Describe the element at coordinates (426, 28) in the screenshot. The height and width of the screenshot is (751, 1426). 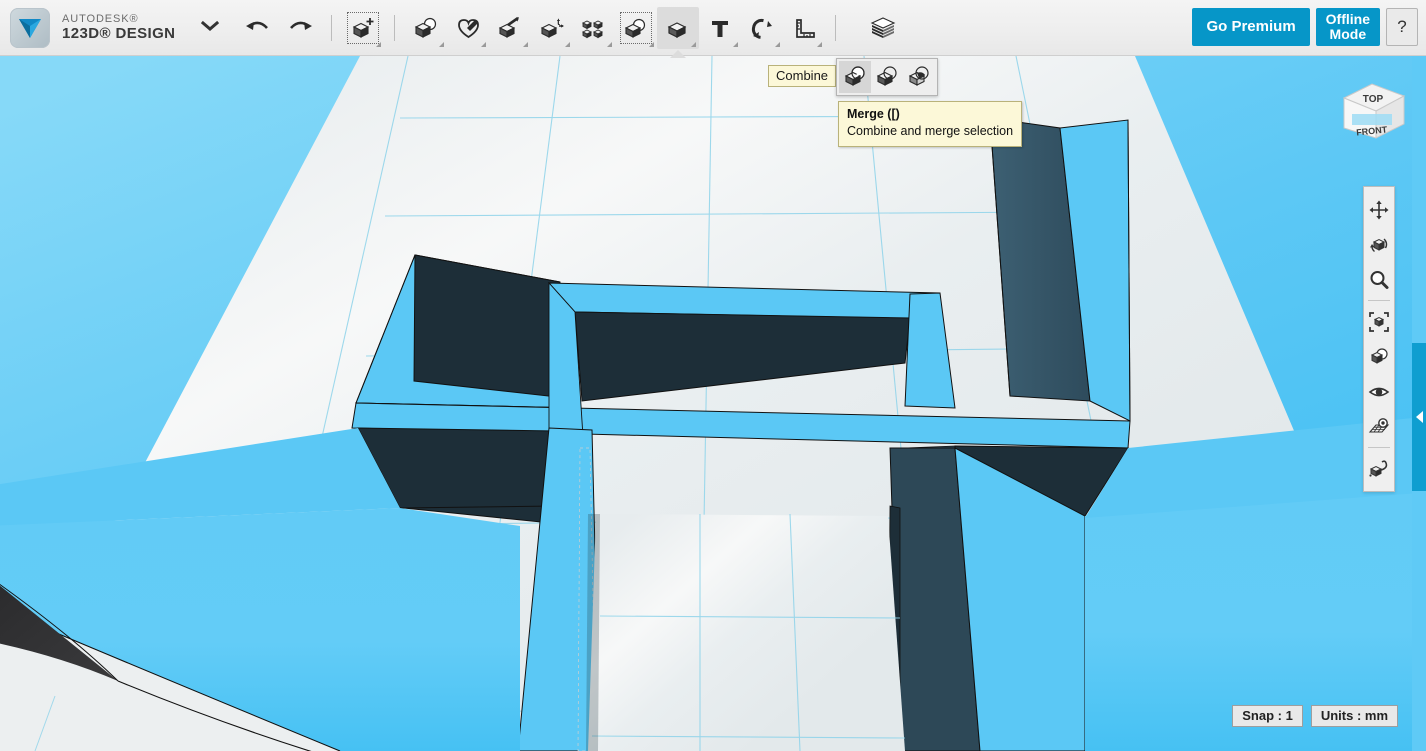
I see `primitive-shapes-icon` at that location.